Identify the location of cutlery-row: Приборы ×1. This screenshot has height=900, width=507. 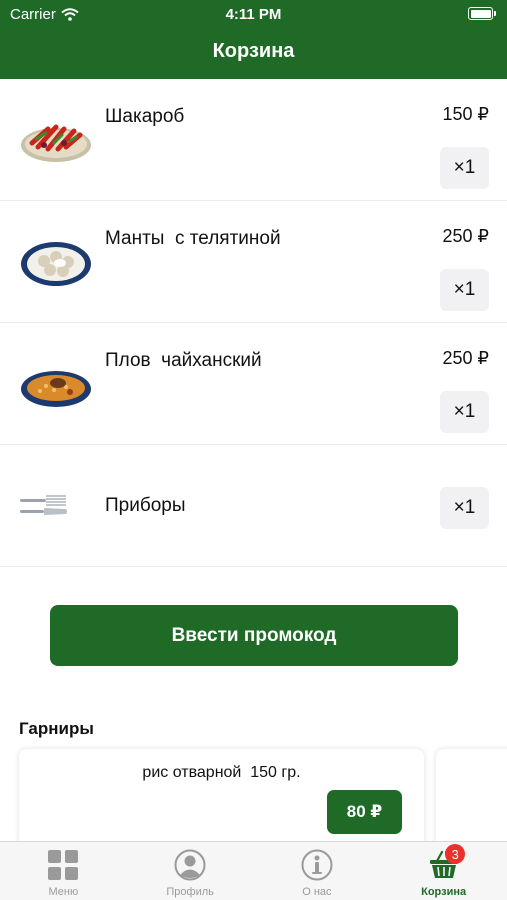
(253, 506).